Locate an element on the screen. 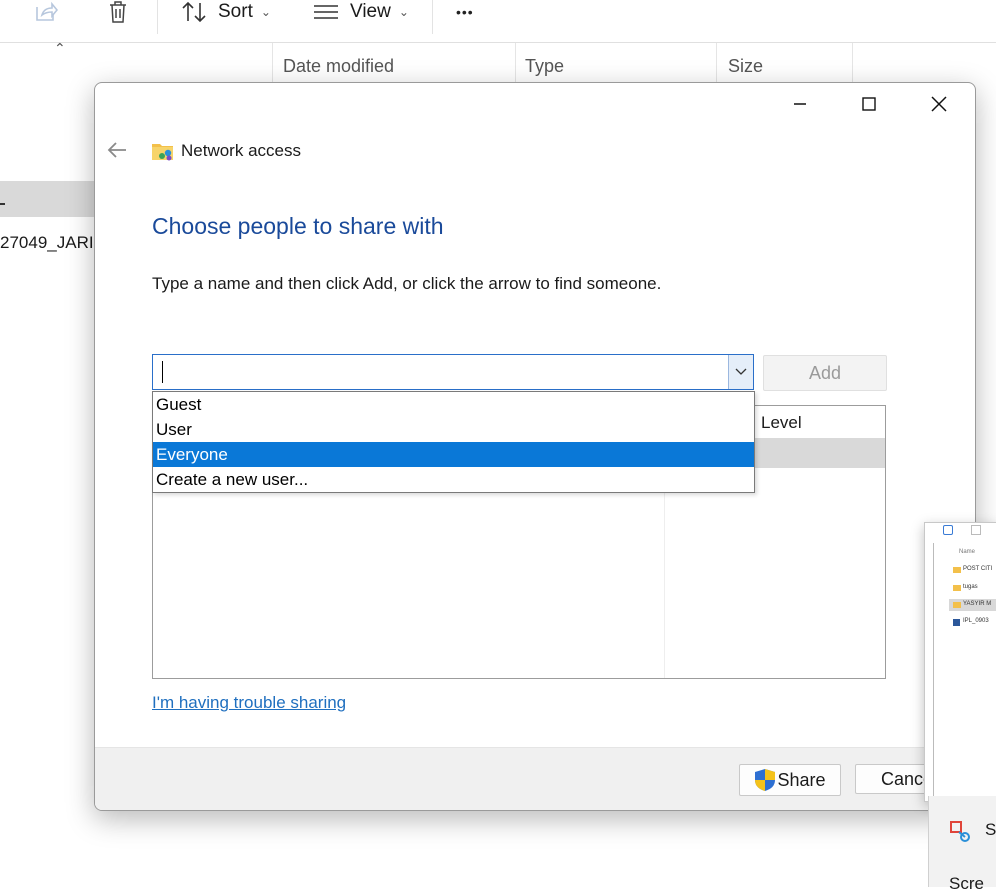 Image resolution: width=996 pixels, height=894 pixels. text-caret is located at coordinates (162, 372).